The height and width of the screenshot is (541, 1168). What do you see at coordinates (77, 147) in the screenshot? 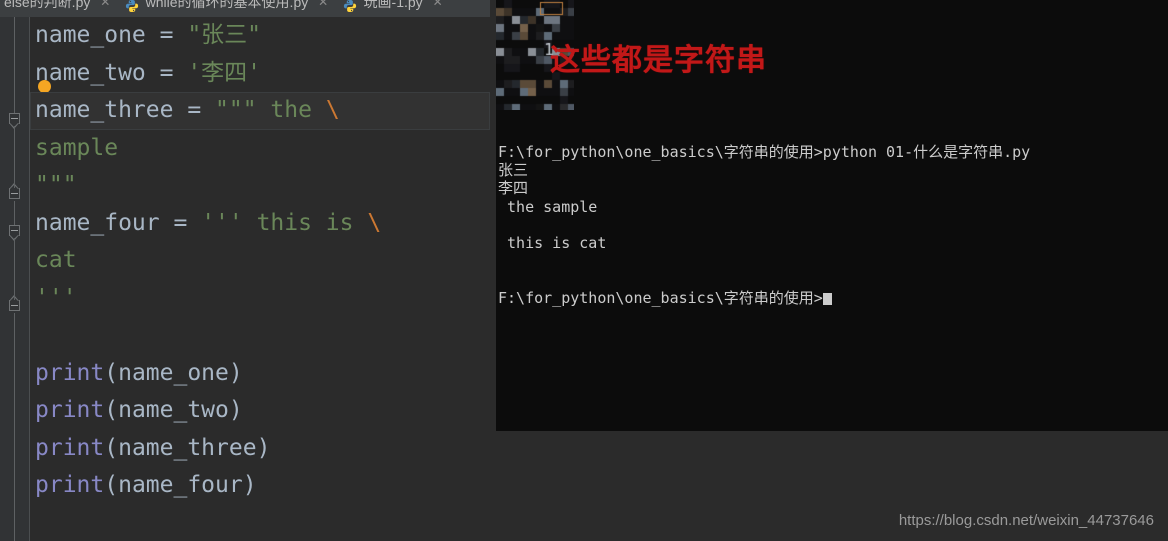
I see `code-token: sample` at bounding box center [77, 147].